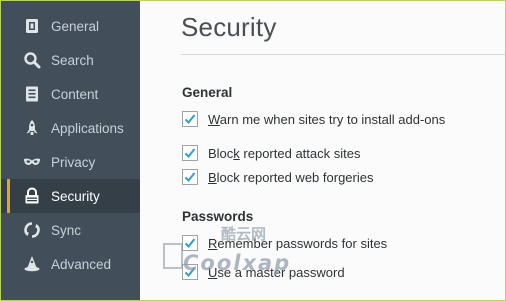 The image size is (506, 301). I want to click on master-password-checkbox-row: Use a master password, so click(263, 272).